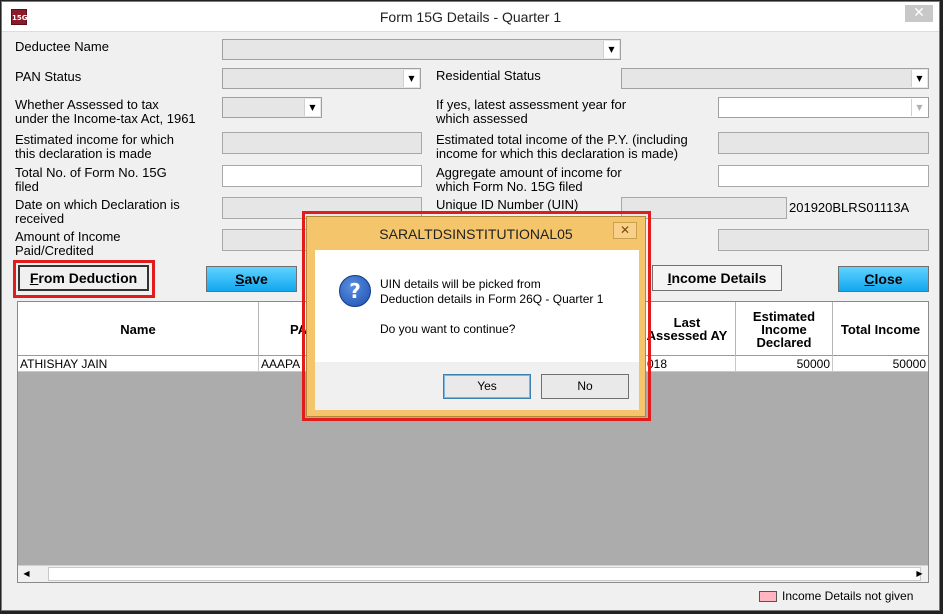 The width and height of the screenshot is (943, 614). I want to click on latest-ay-label-line-1: If yes, latest assessment year for, so click(531, 104).